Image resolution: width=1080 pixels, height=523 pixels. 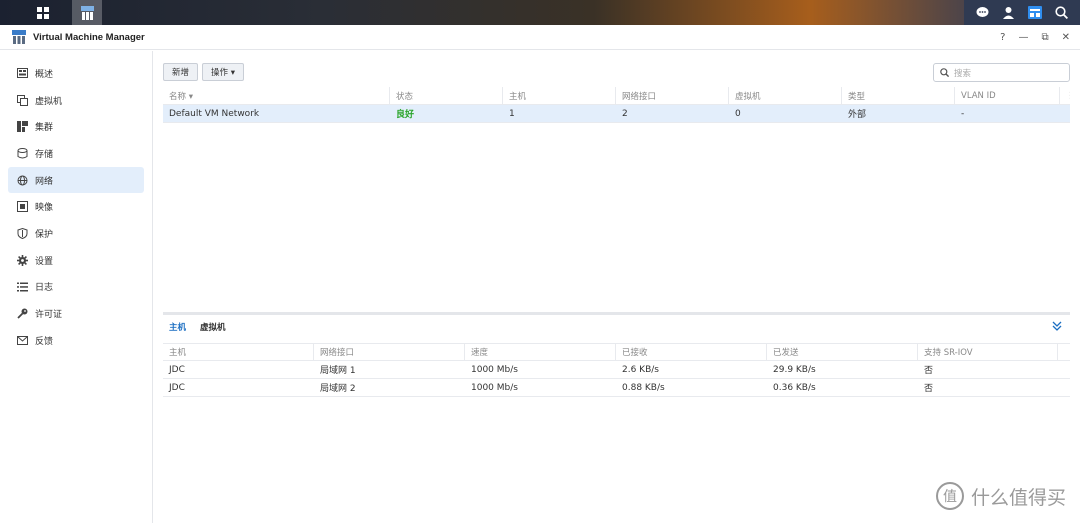 I want to click on watermark: 值 什么值得买, so click(x=1000, y=496).